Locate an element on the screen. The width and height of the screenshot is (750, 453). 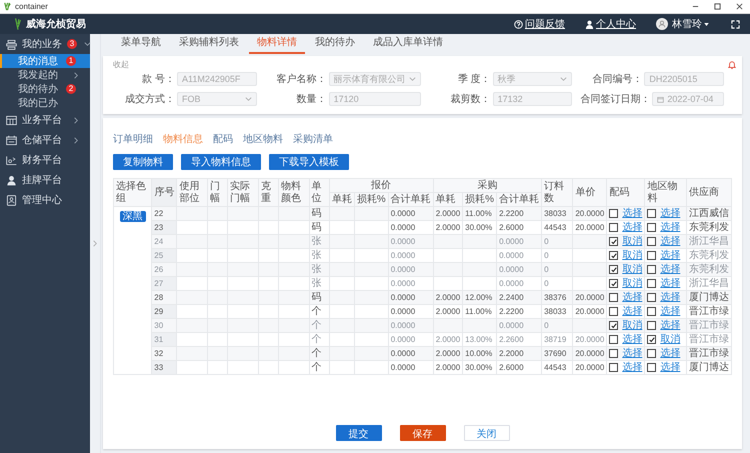
table-cell: 37690 is located at coordinates (557, 353).